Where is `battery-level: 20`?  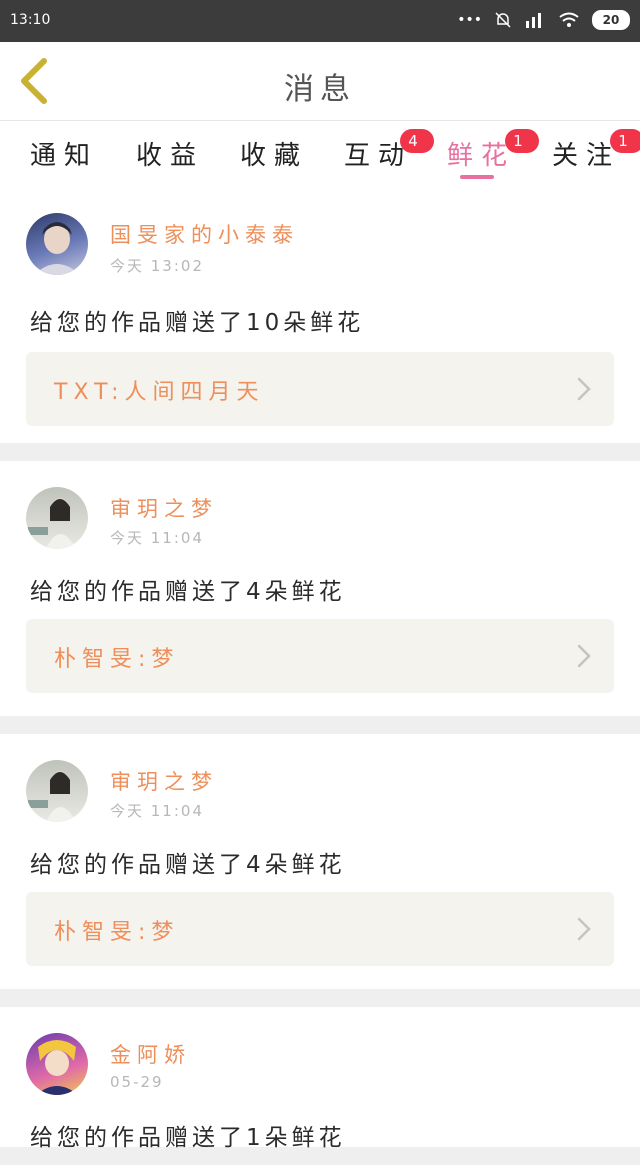
battery-level: 20 is located at coordinates (611, 20).